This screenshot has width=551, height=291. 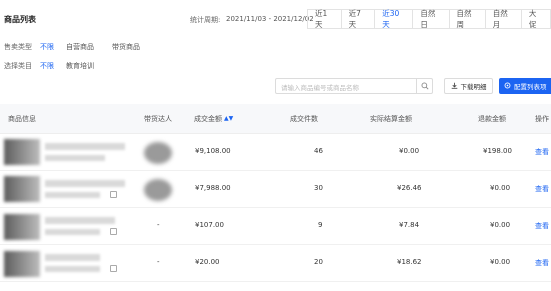 I want to click on count-cell: 20, so click(x=318, y=262).